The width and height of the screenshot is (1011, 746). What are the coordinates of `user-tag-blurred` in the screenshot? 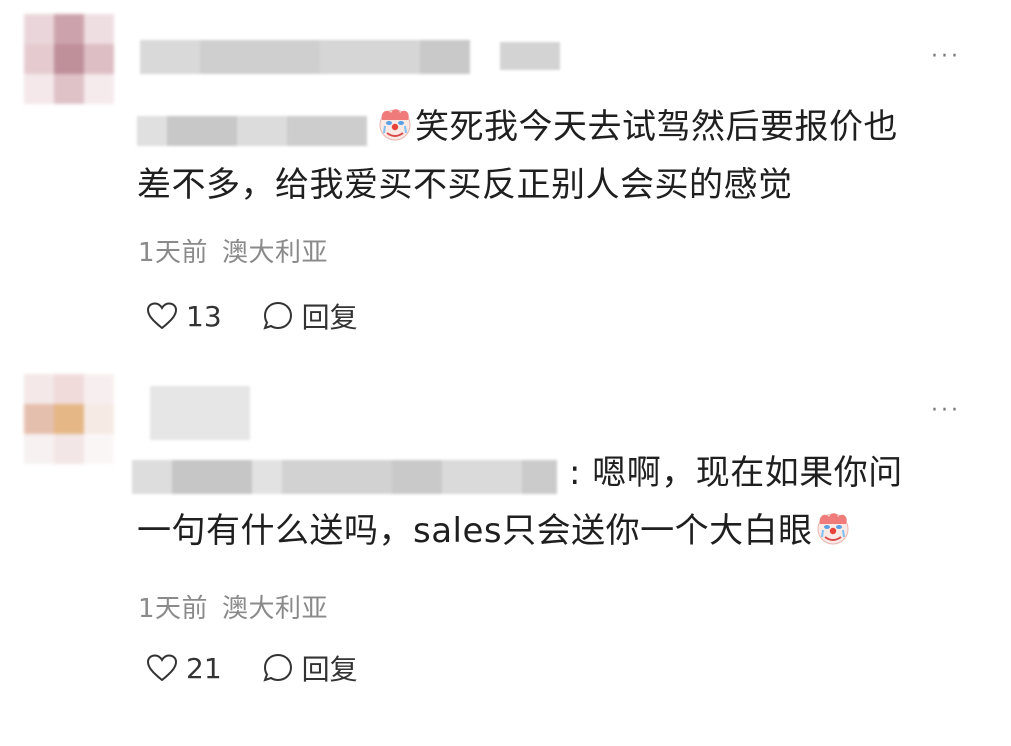 It's located at (530, 56).